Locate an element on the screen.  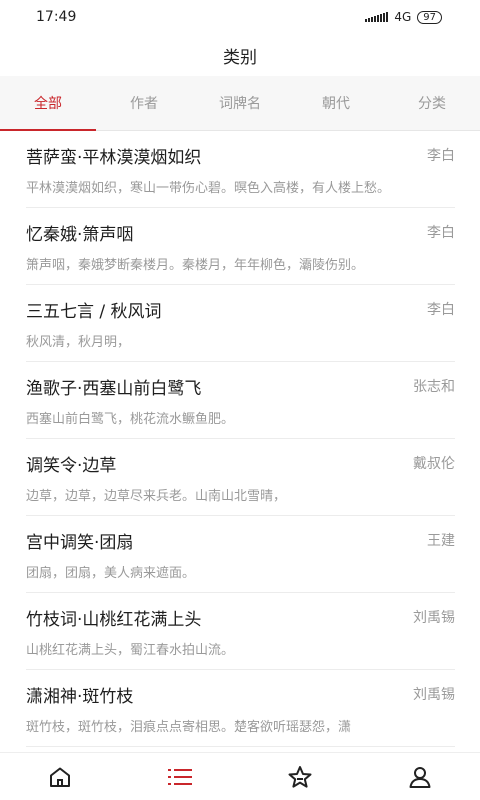
nav-category-button is located at coordinates (180, 776).